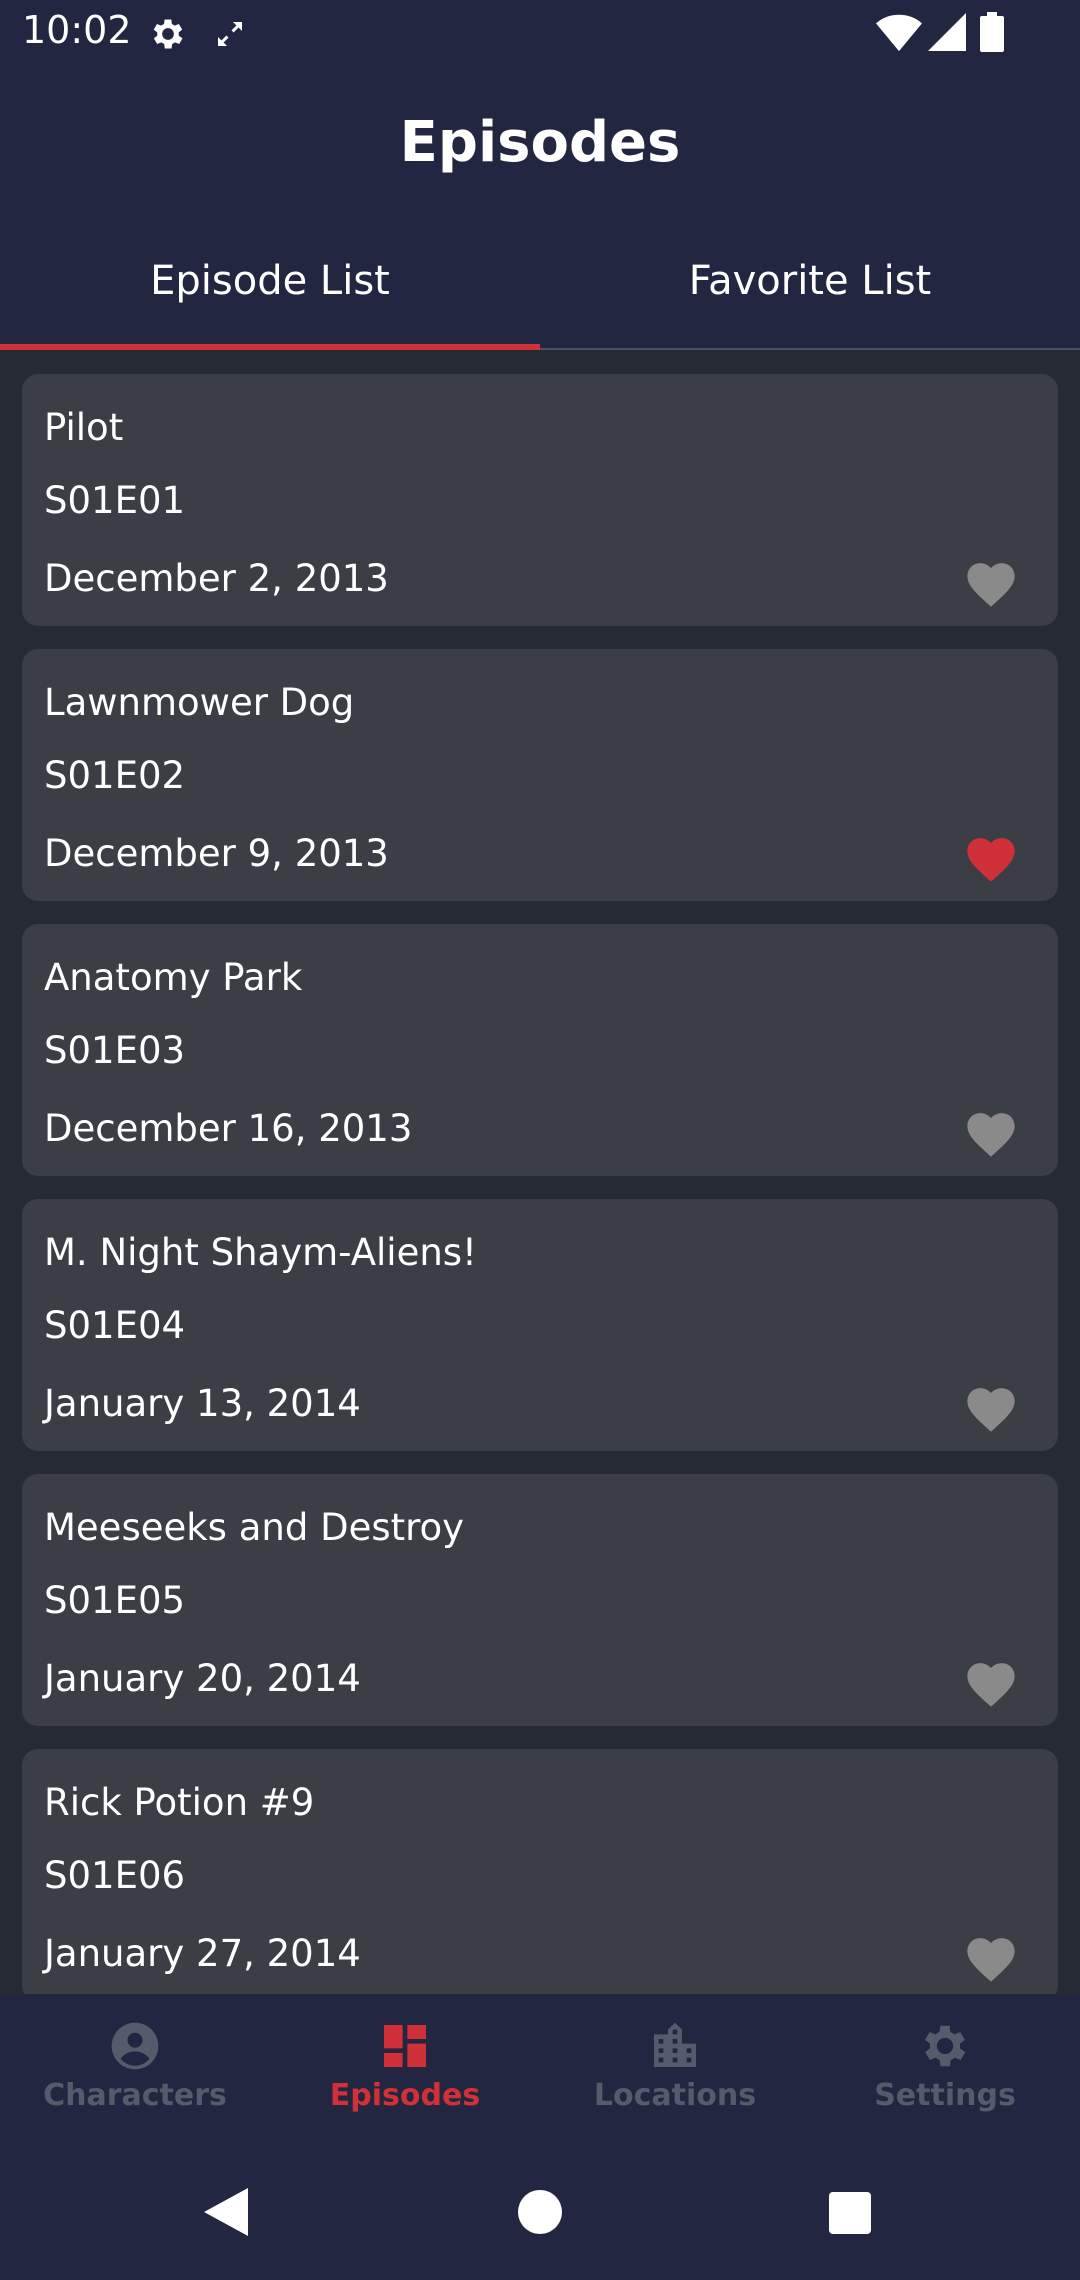  What do you see at coordinates (675, 2095) in the screenshot?
I see `nav-locations-label: Locations` at bounding box center [675, 2095].